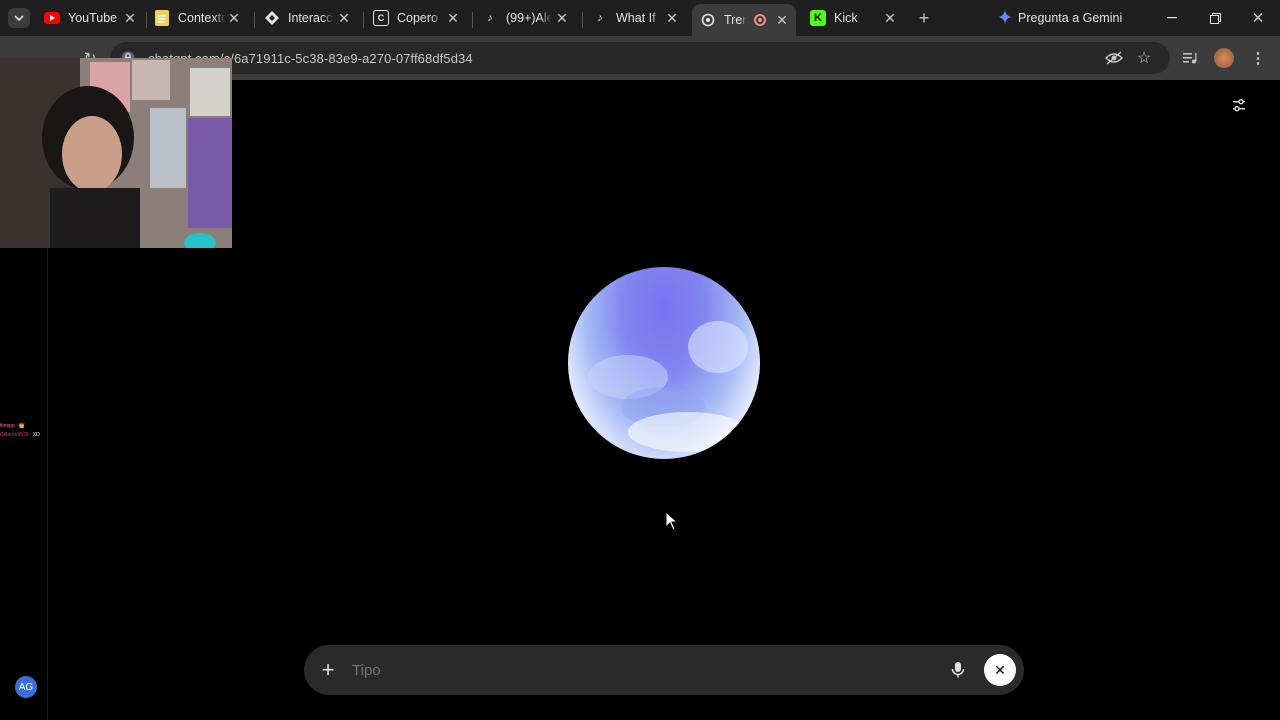 This screenshot has height=720, width=1280. I want to click on chat-overlay: tlinepp : 👑 Gilberto9576 : XD, so click(30, 431).